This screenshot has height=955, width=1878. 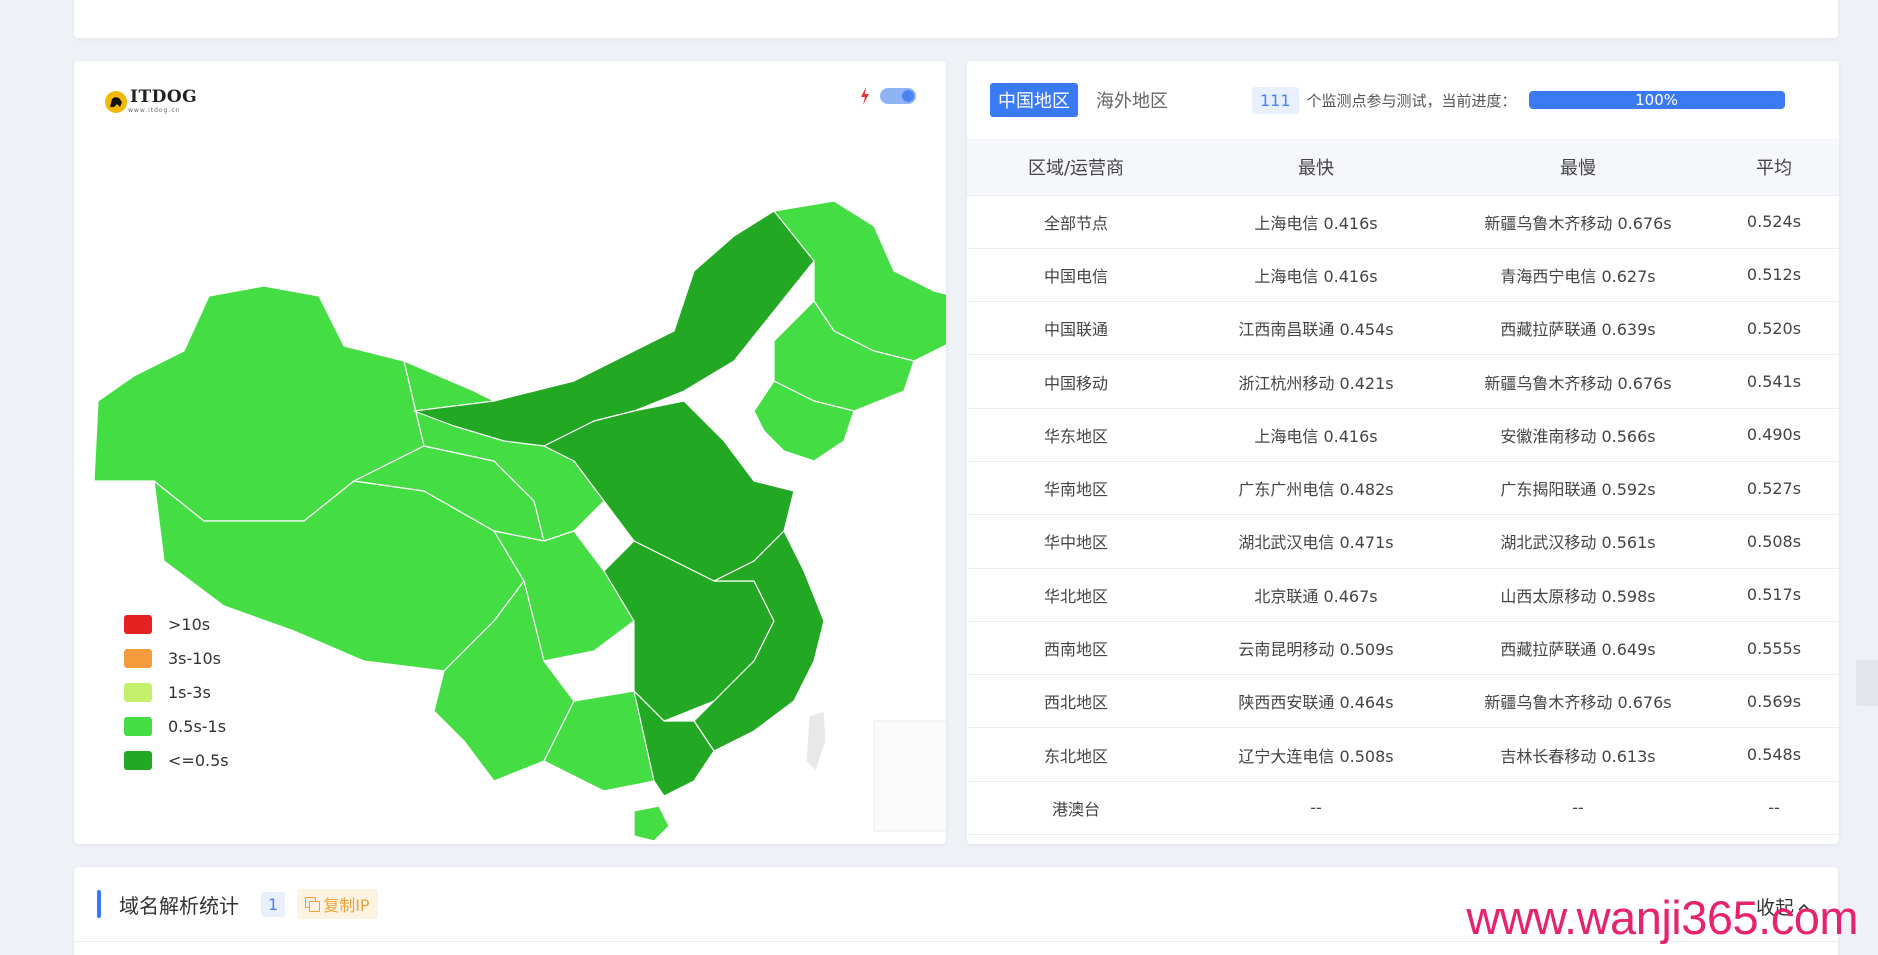 What do you see at coordinates (1076, 754) in the screenshot?
I see `region-cell: 东北地区` at bounding box center [1076, 754].